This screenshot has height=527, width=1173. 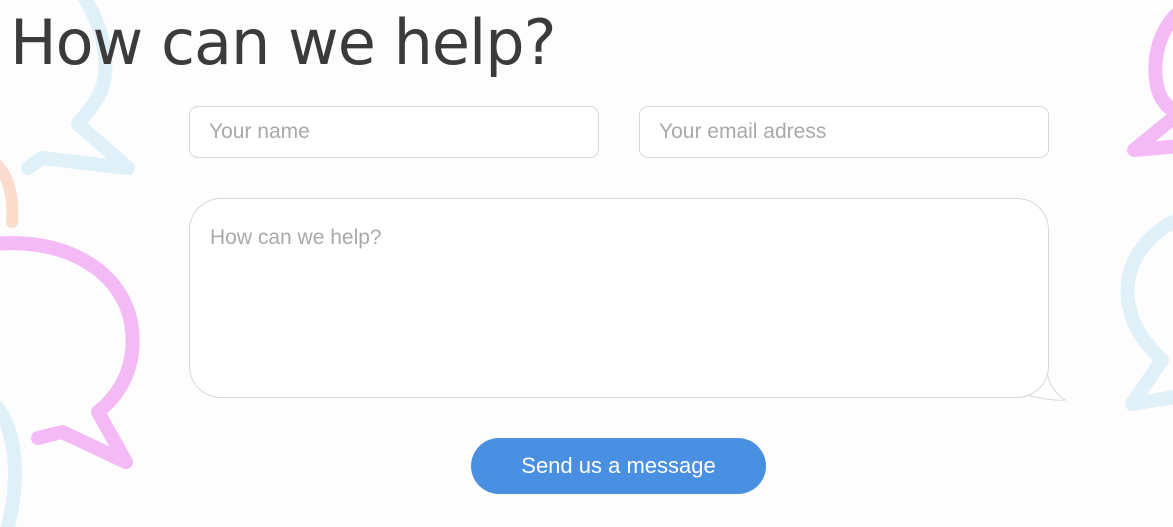 What do you see at coordinates (394, 132) in the screenshot?
I see `name-field` at bounding box center [394, 132].